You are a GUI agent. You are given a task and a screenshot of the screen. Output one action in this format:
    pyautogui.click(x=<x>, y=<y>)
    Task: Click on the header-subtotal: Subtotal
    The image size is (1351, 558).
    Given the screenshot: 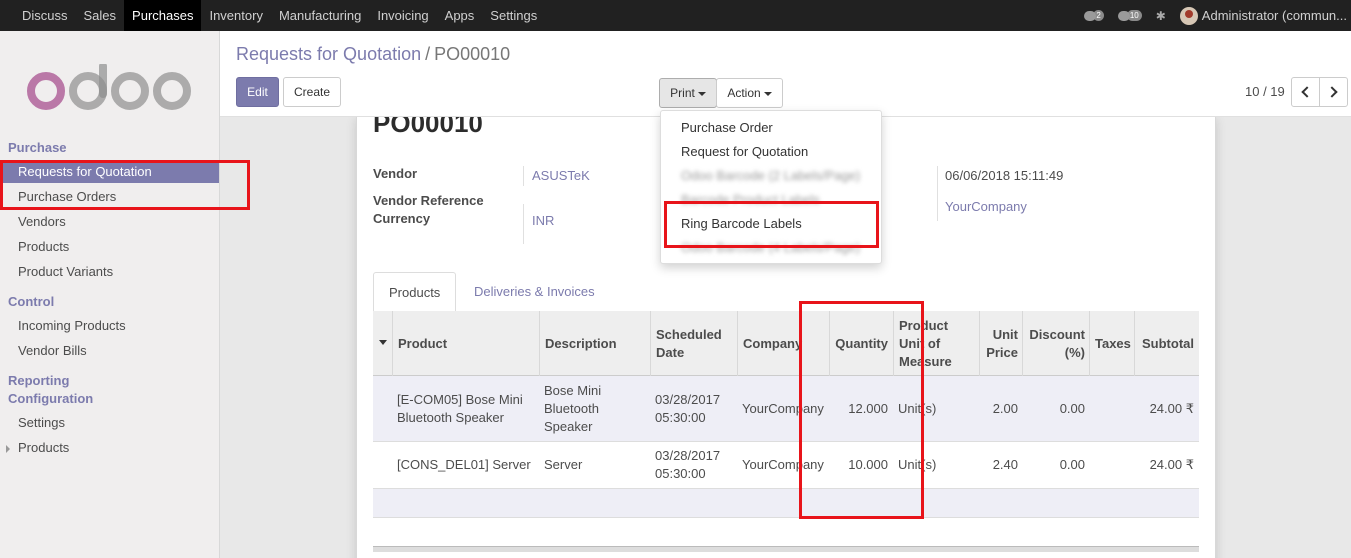 What is the action you would take?
    pyautogui.click(x=1166, y=343)
    